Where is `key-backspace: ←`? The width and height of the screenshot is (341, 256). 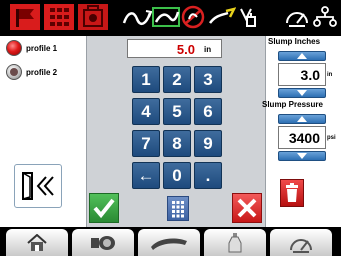 key-backspace: ← is located at coordinates (146, 175).